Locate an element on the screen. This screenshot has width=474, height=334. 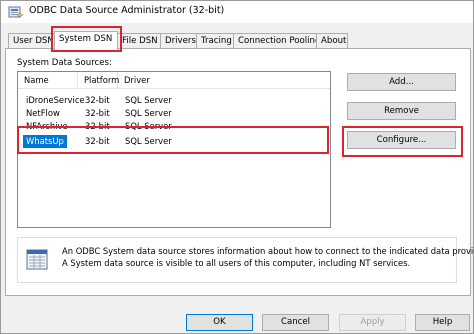
tab-drivers: Drivers is located at coordinates (178, 41).